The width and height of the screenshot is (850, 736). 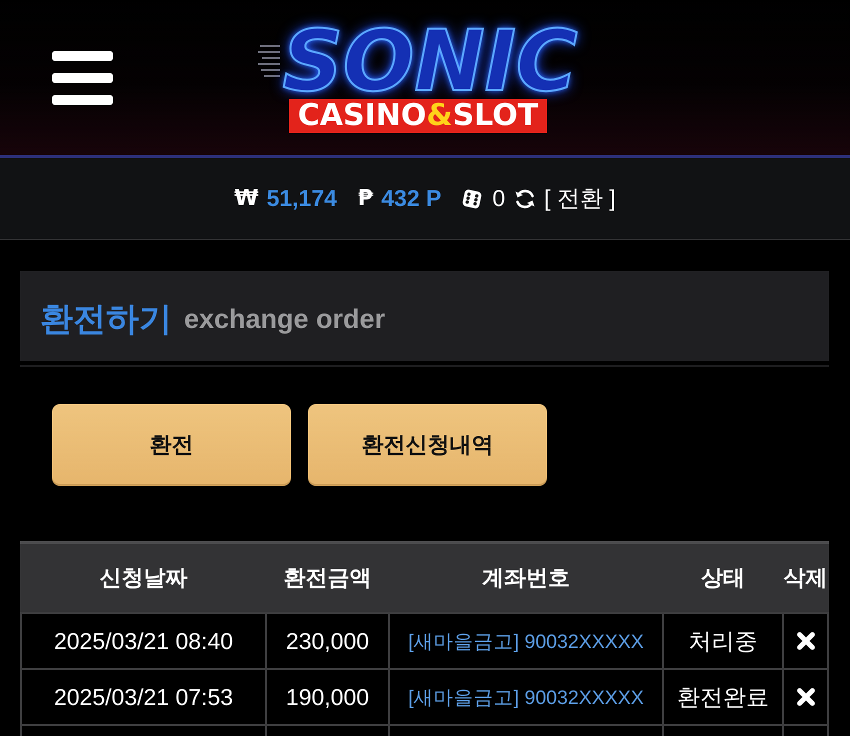 What do you see at coordinates (82, 77) in the screenshot?
I see `menu-icon` at bounding box center [82, 77].